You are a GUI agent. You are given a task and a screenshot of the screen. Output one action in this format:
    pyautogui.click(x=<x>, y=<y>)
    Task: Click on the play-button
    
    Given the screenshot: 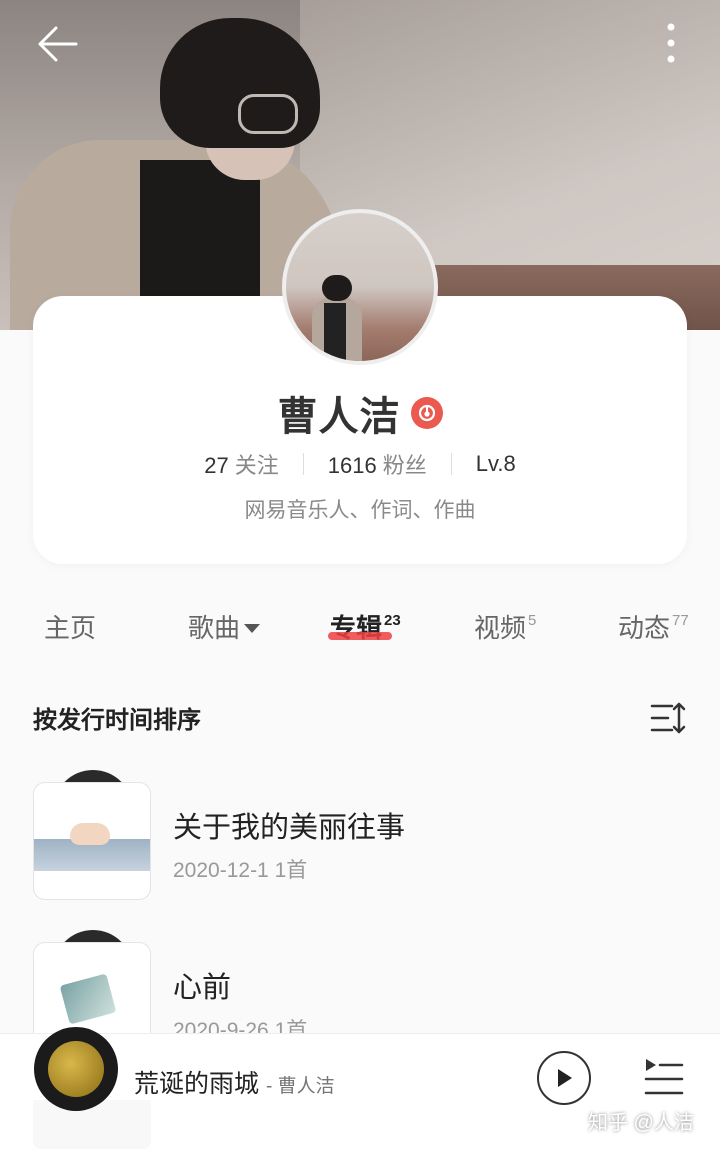 What is the action you would take?
    pyautogui.click(x=564, y=1078)
    